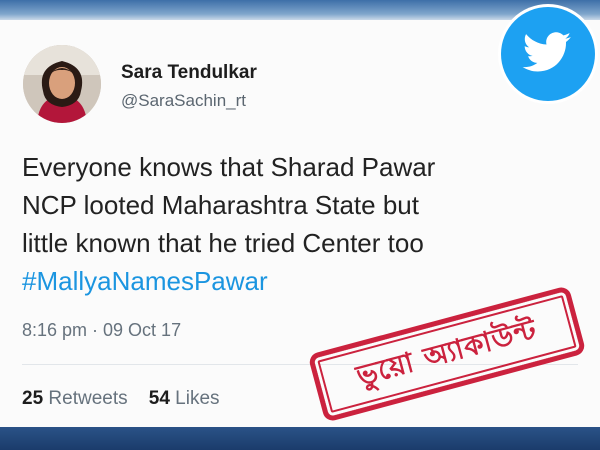 The width and height of the screenshot is (600, 450). What do you see at coordinates (197, 398) in the screenshot?
I see `like-label: Likes` at bounding box center [197, 398].